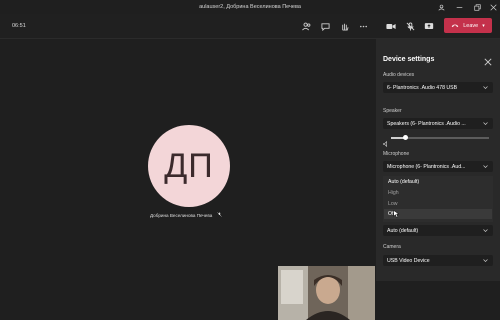 The width and height of the screenshot is (500, 320). I want to click on speaker-volume-slider, so click(440, 137).